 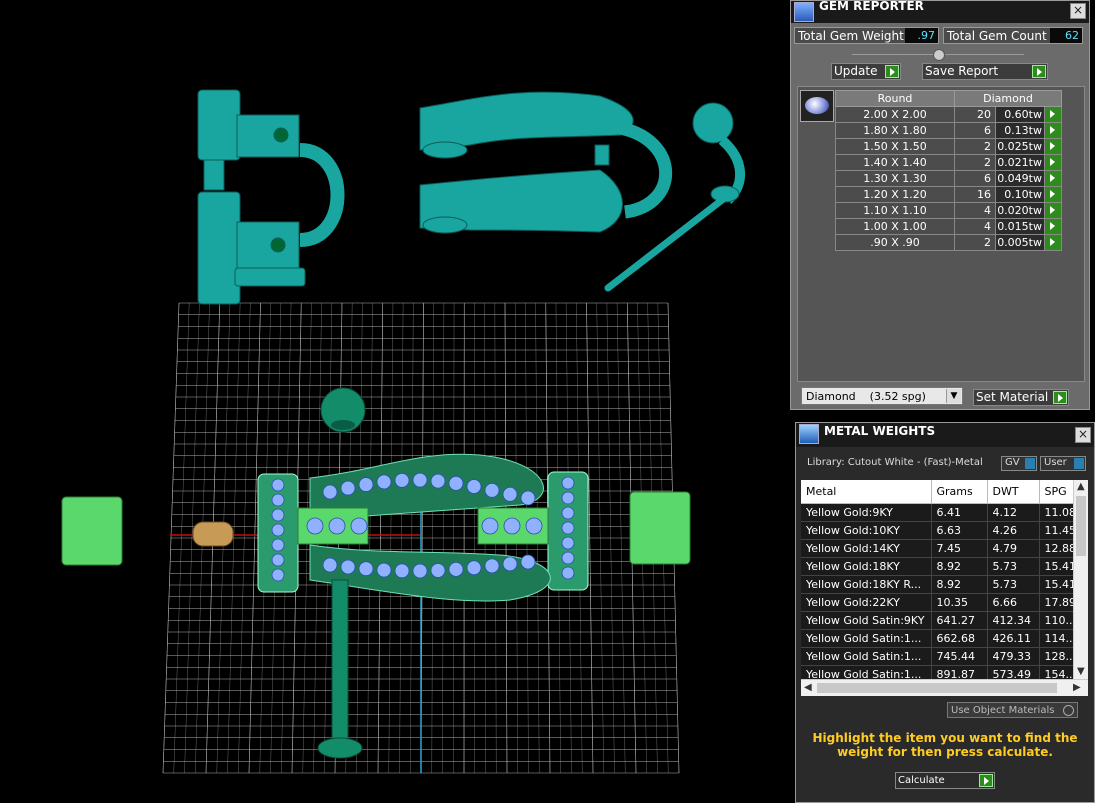 What do you see at coordinates (1021, 397) in the screenshot?
I see `set-material-button: Set Material` at bounding box center [1021, 397].